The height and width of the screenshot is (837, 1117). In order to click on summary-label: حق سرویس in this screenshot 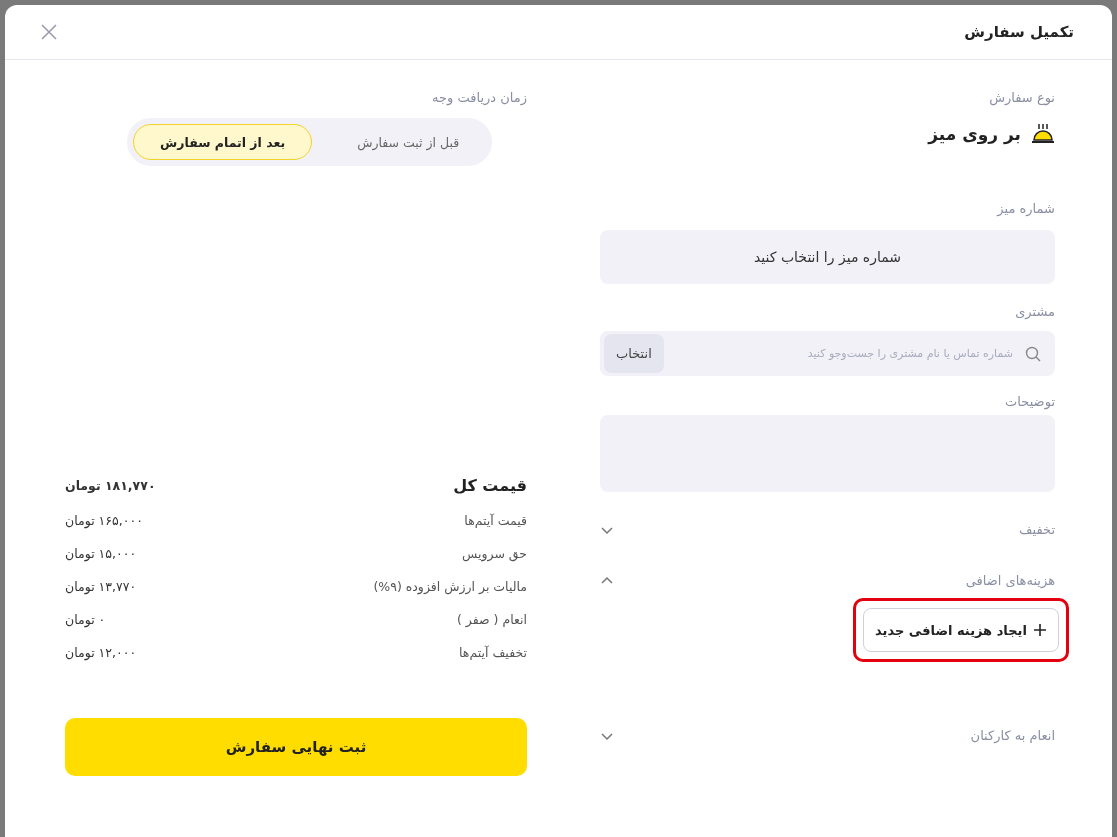, I will do `click(494, 553)`.